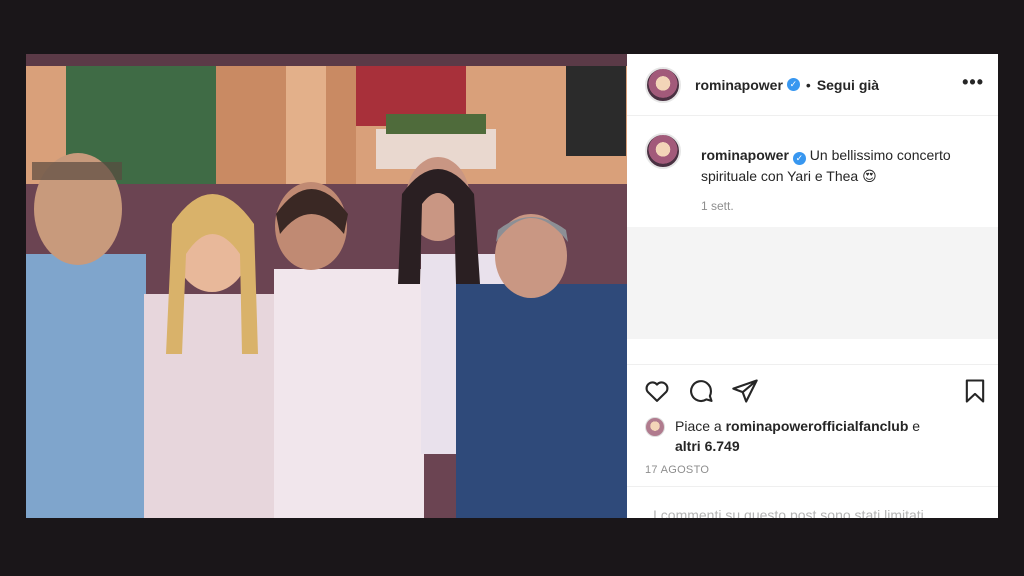  Describe the element at coordinates (701, 391) in the screenshot. I see `comment-icon` at that location.